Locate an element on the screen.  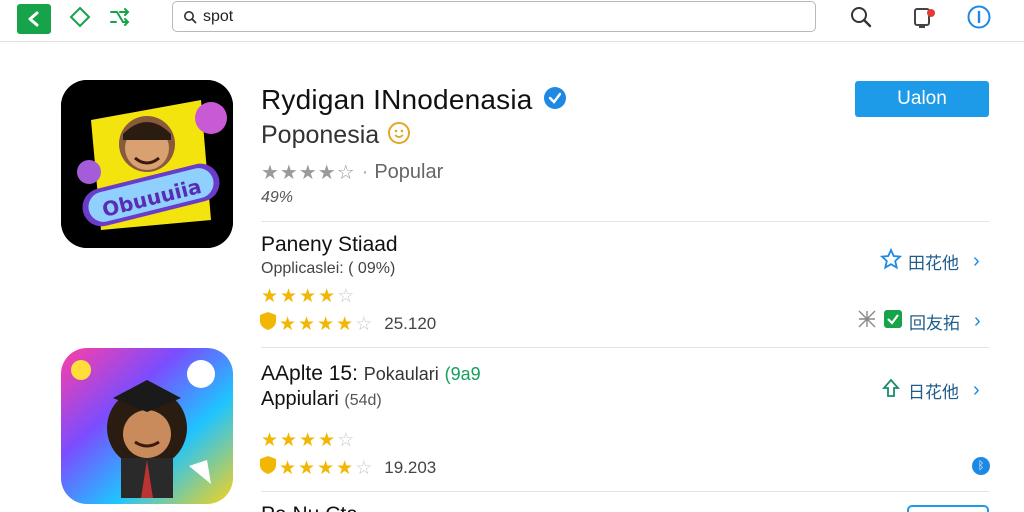
item-1-title: Paneny Stiaad is located at coordinates (329, 245).